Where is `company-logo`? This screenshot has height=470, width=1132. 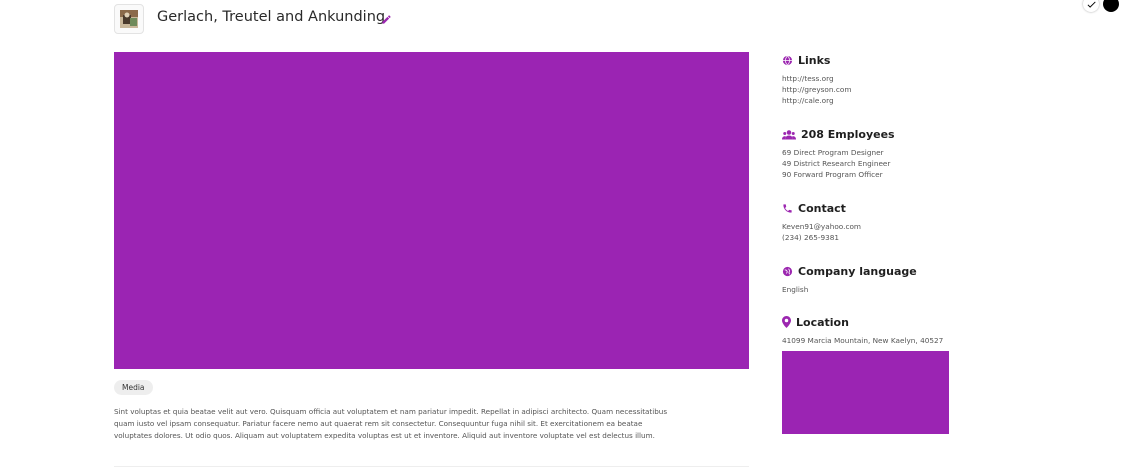 company-logo is located at coordinates (129, 19).